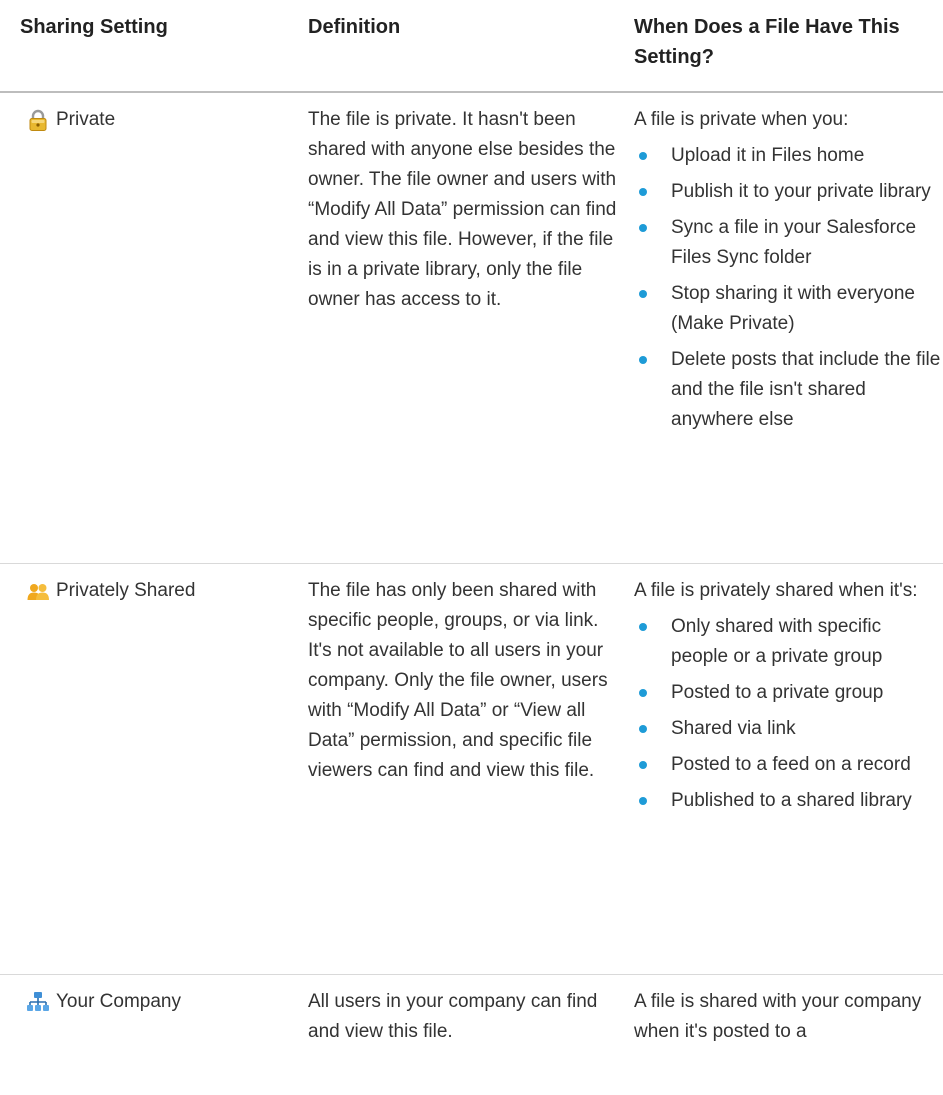 Image resolution: width=943 pixels, height=1095 pixels. I want to click on header-definition: Definition, so click(354, 27).